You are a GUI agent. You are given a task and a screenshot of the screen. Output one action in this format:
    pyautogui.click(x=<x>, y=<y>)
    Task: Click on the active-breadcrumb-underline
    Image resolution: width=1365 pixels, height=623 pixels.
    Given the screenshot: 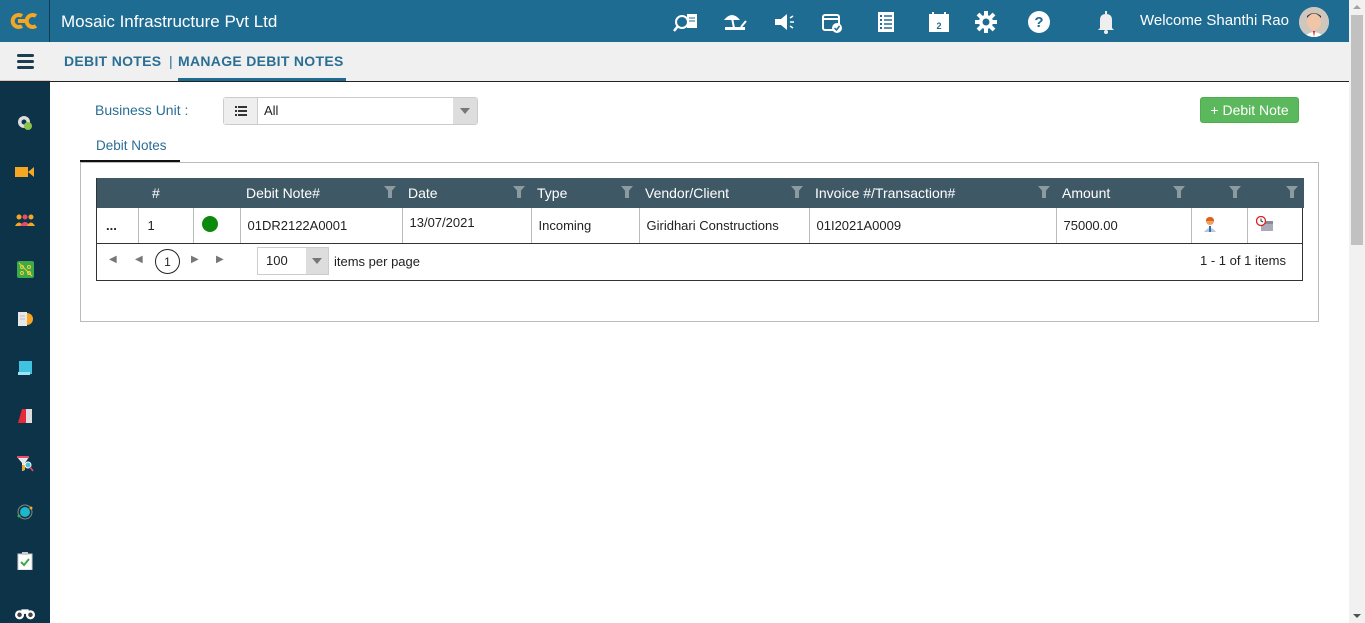 What is the action you would take?
    pyautogui.click(x=262, y=79)
    